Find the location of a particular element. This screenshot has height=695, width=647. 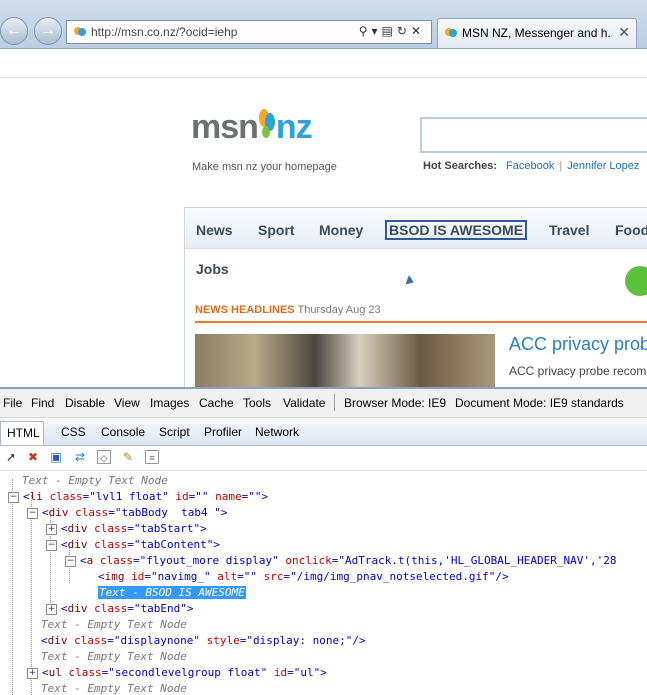

browser-mode-menu: Browser Mode: IE9 is located at coordinates (395, 403).